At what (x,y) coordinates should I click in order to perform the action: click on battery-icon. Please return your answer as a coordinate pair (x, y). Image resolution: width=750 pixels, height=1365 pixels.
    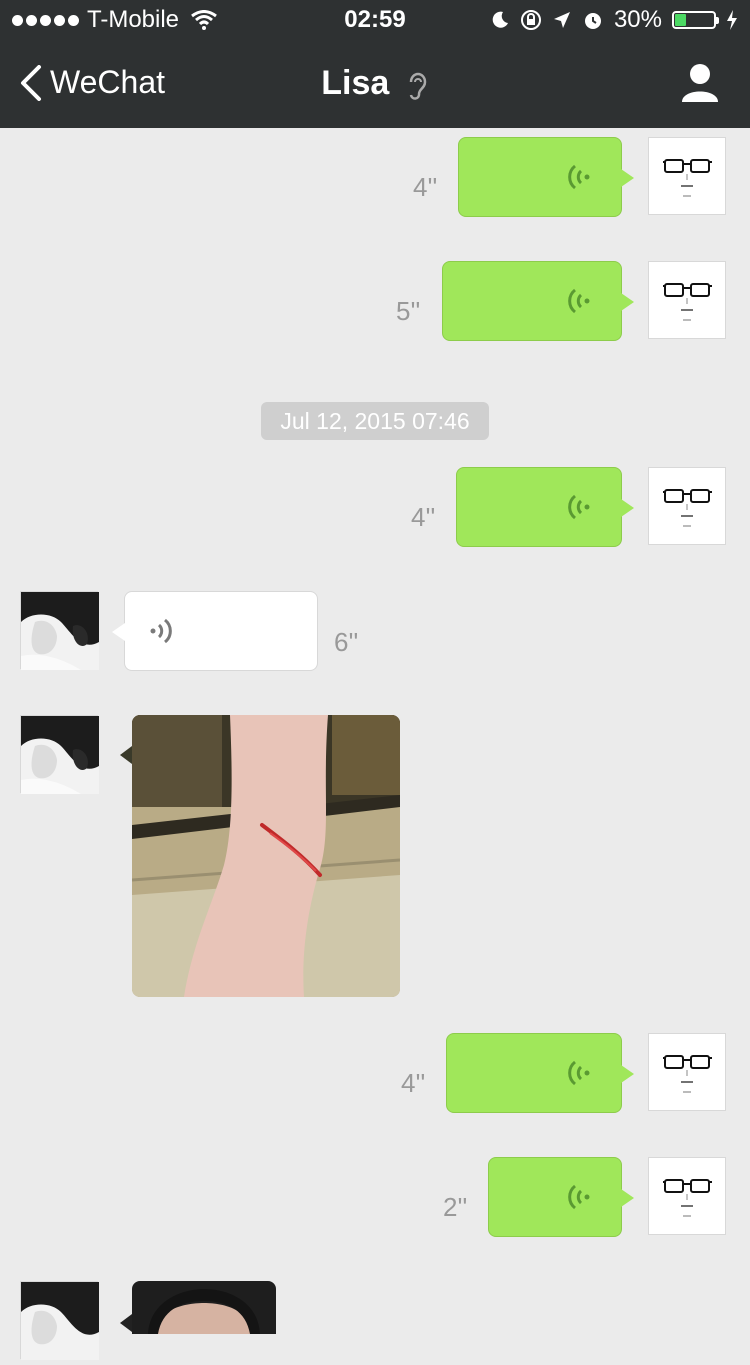
    Looking at the image, I should click on (695, 20).